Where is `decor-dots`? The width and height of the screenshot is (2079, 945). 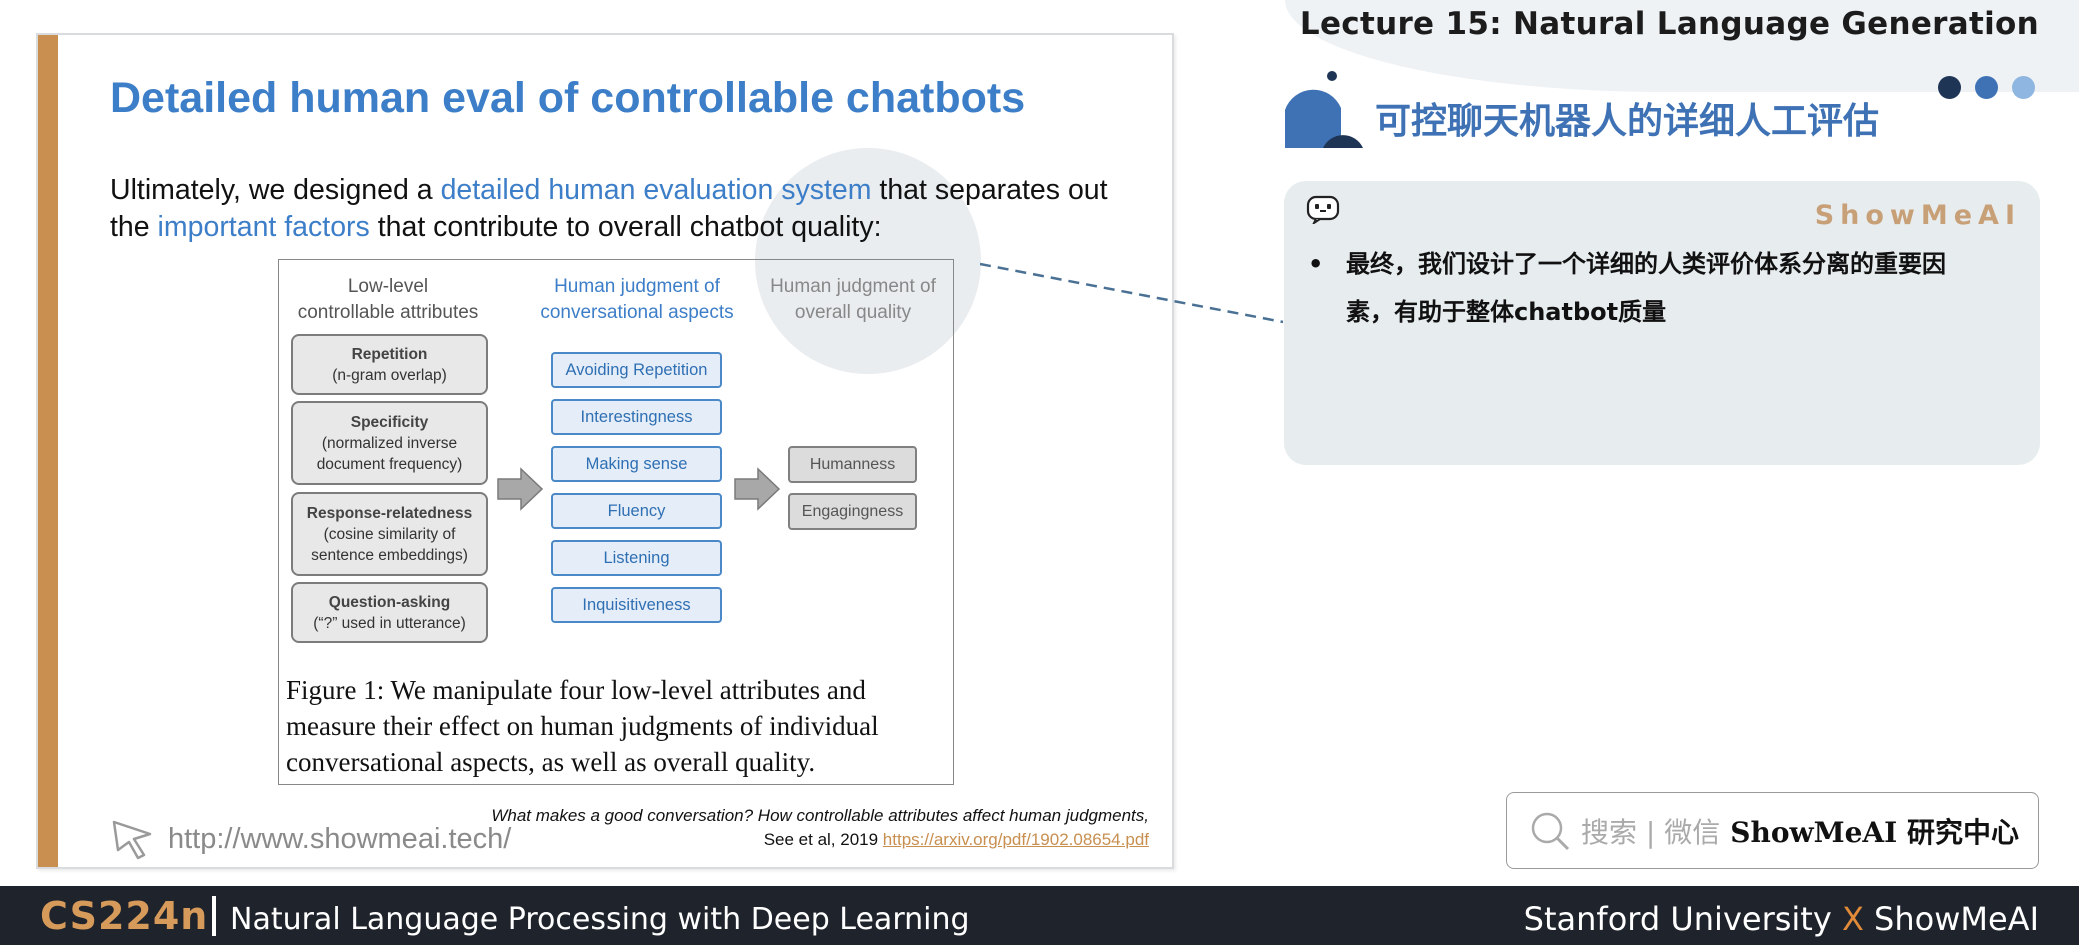 decor-dots is located at coordinates (1986, 87).